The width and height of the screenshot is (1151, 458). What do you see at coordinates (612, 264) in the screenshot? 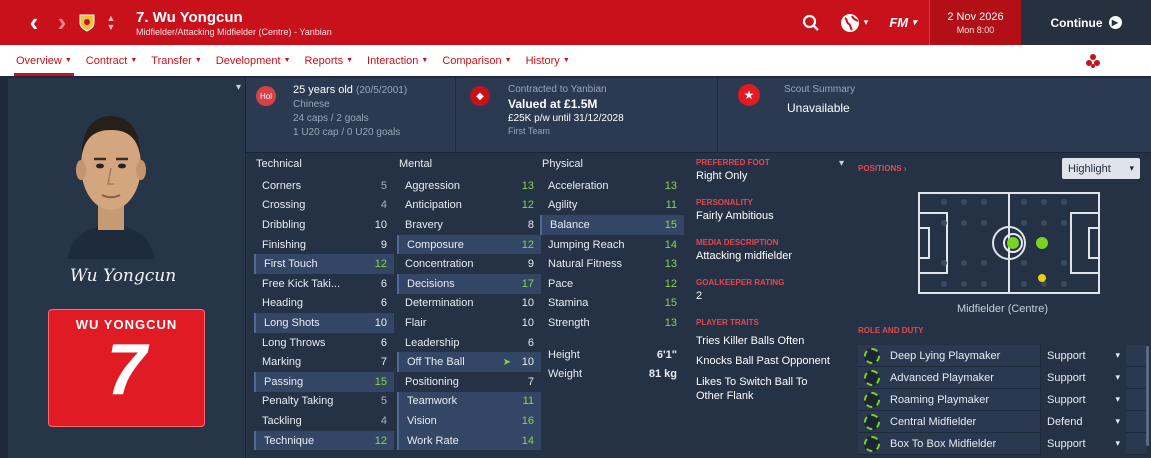
I see `attribute-row: Natural Fitness 13` at bounding box center [612, 264].